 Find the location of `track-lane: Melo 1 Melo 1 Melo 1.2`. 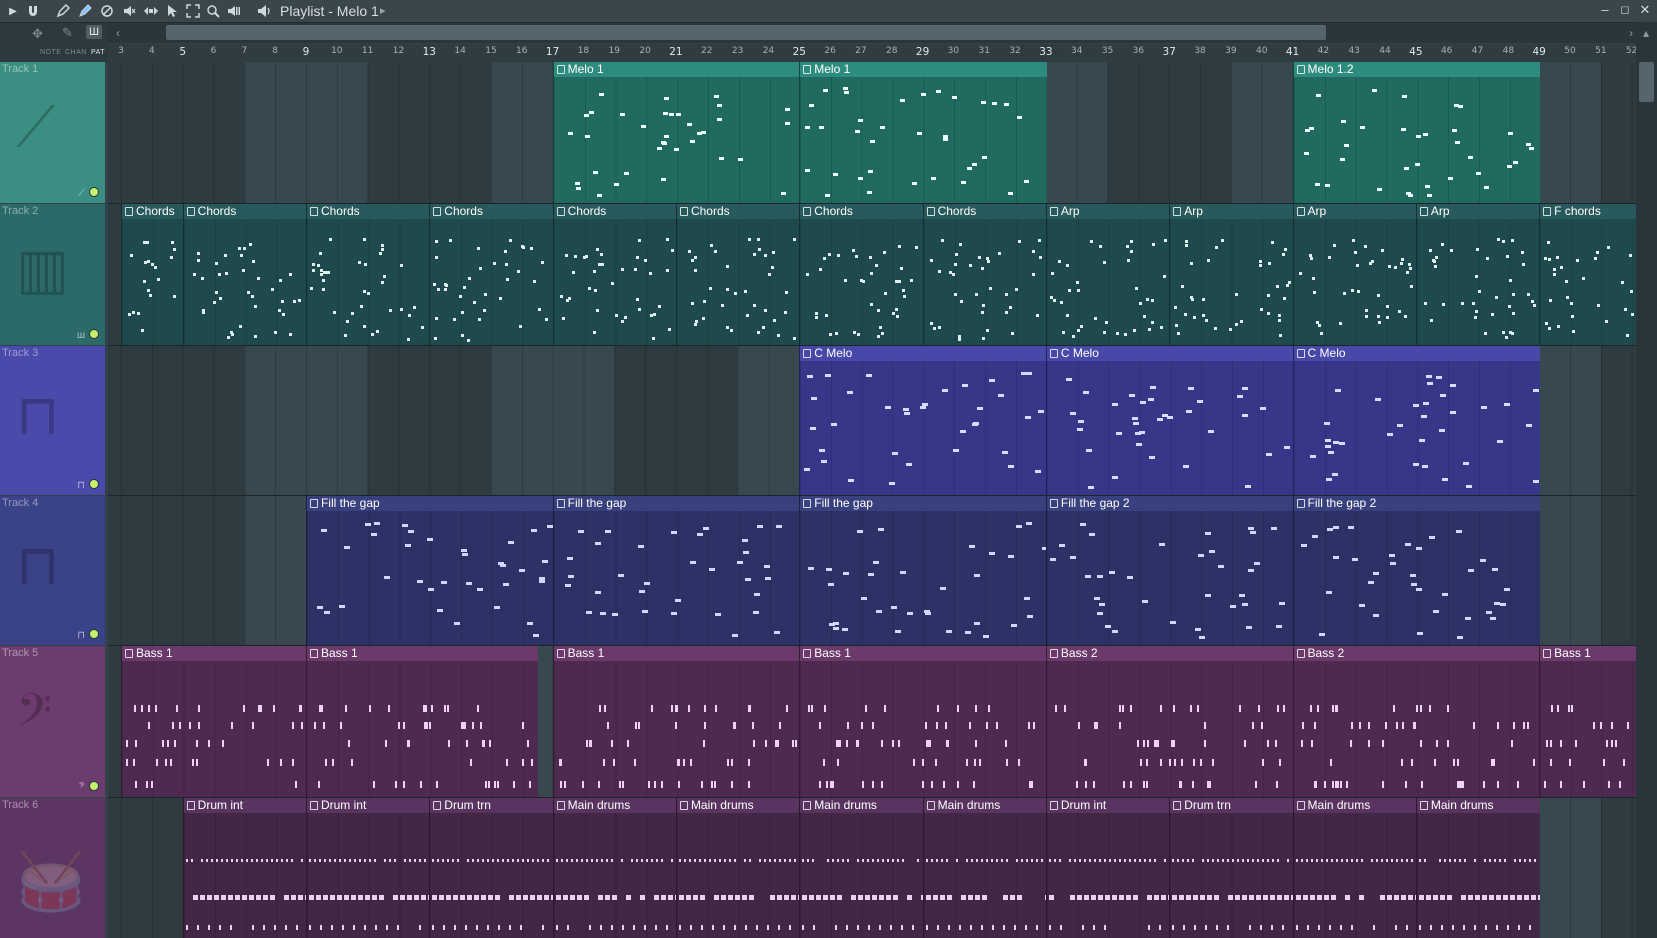

track-lane: Melo 1 Melo 1 Melo 1.2 is located at coordinates (872, 133).